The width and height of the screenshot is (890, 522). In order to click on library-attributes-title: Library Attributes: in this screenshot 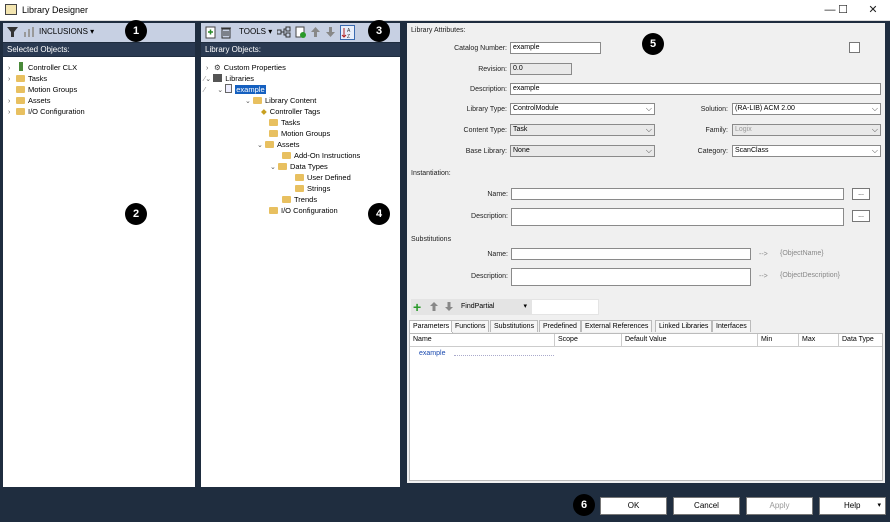, I will do `click(438, 30)`.